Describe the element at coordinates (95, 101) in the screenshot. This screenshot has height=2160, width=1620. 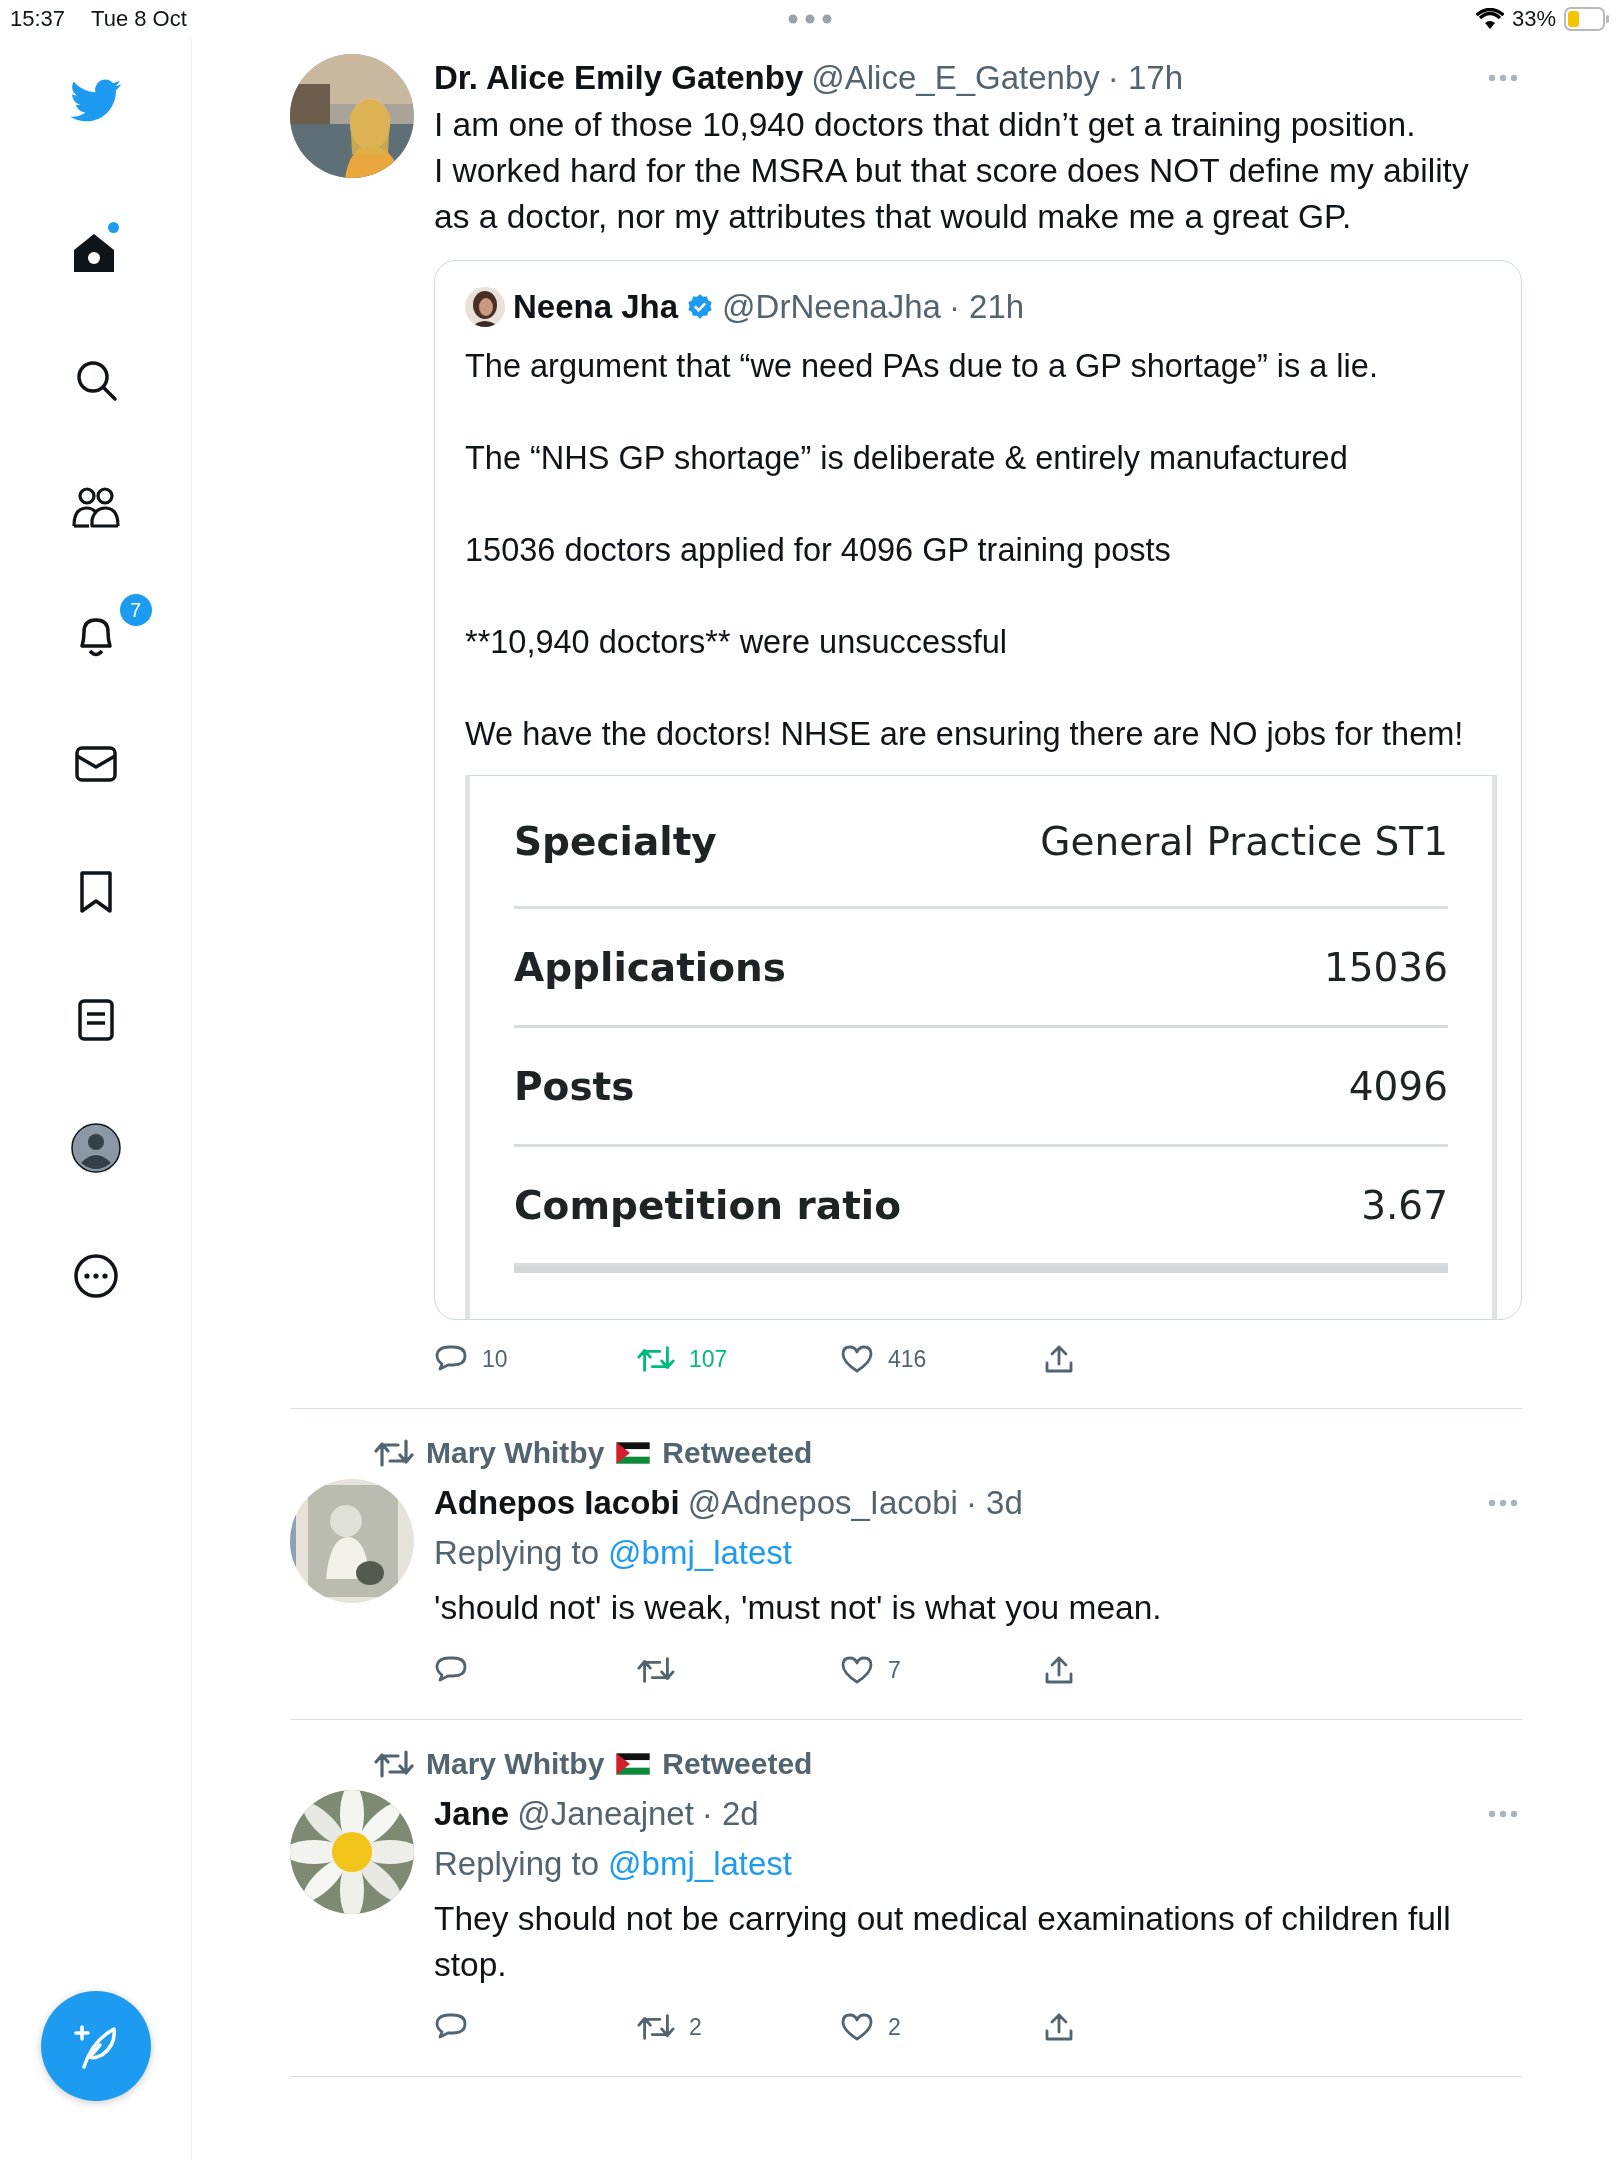
I see `bird-logo-icon` at that location.